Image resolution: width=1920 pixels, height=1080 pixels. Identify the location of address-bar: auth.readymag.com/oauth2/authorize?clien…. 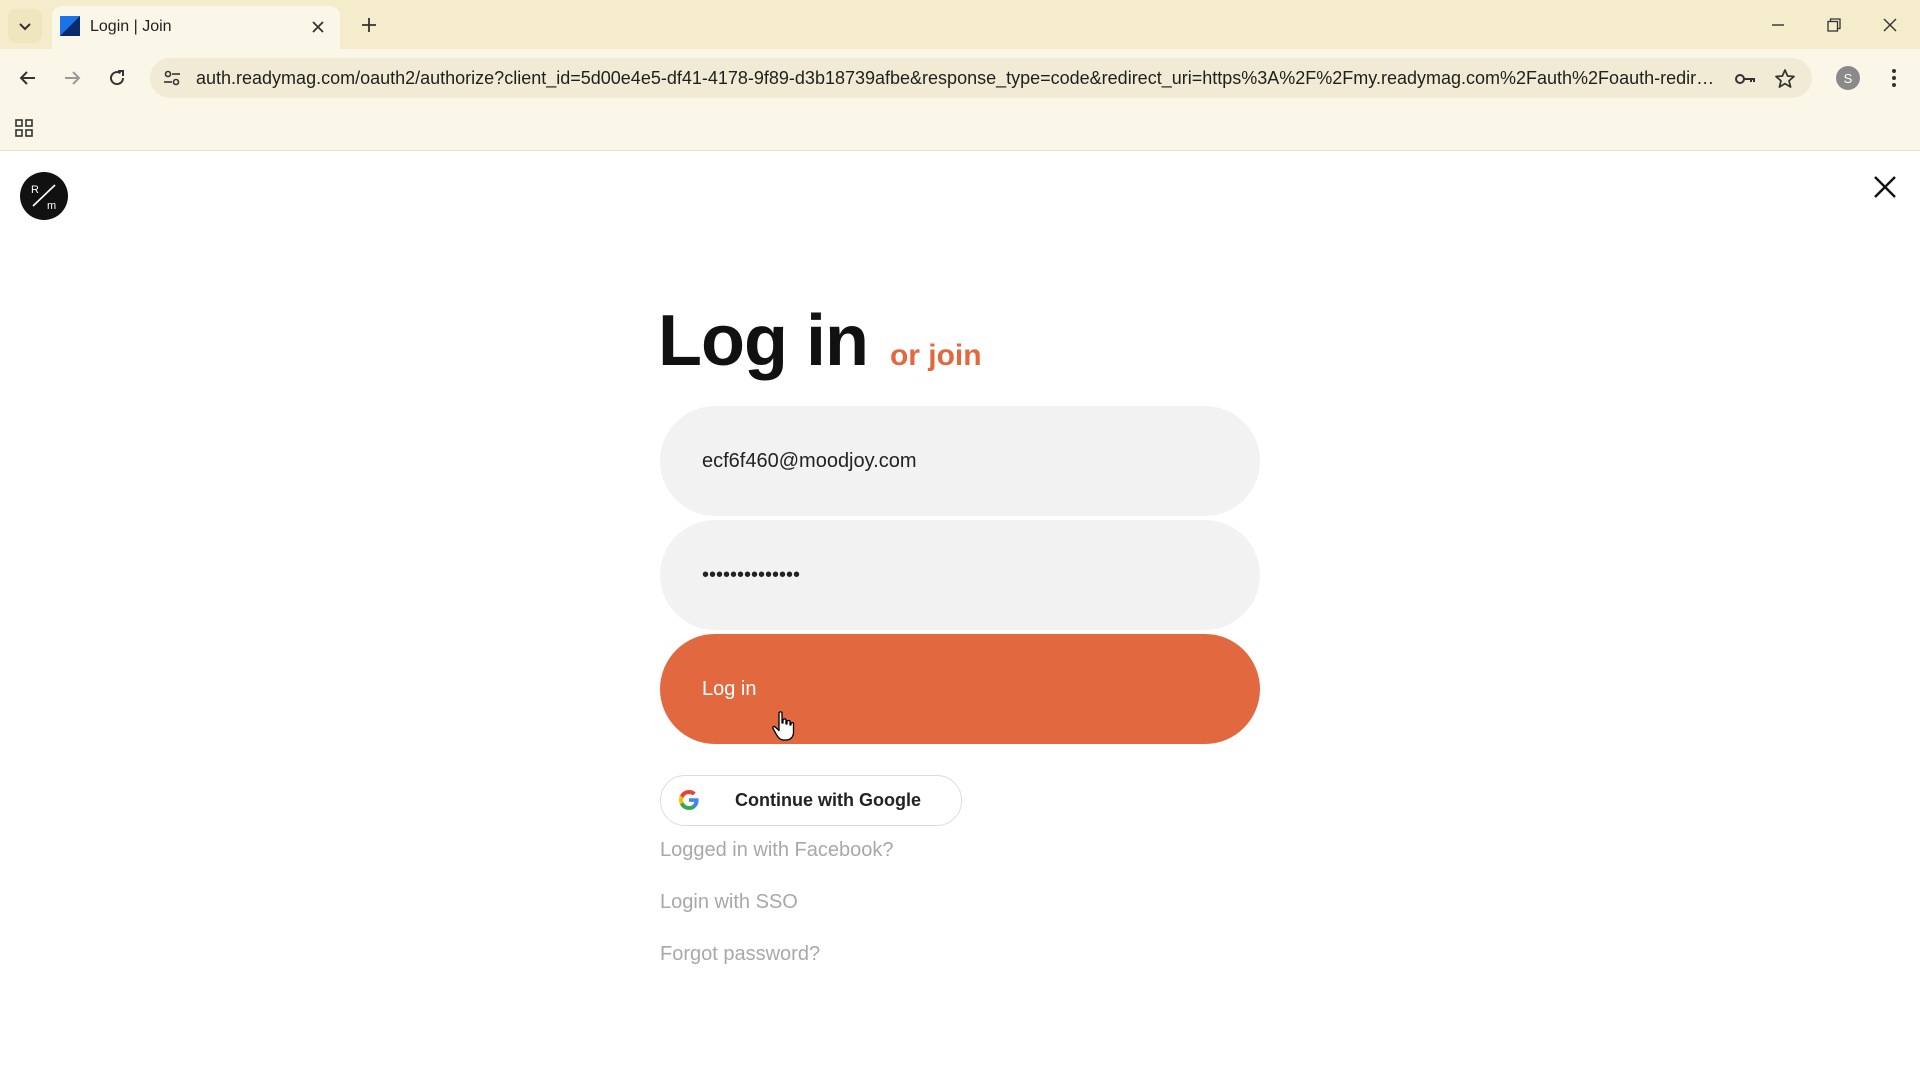
(981, 78).